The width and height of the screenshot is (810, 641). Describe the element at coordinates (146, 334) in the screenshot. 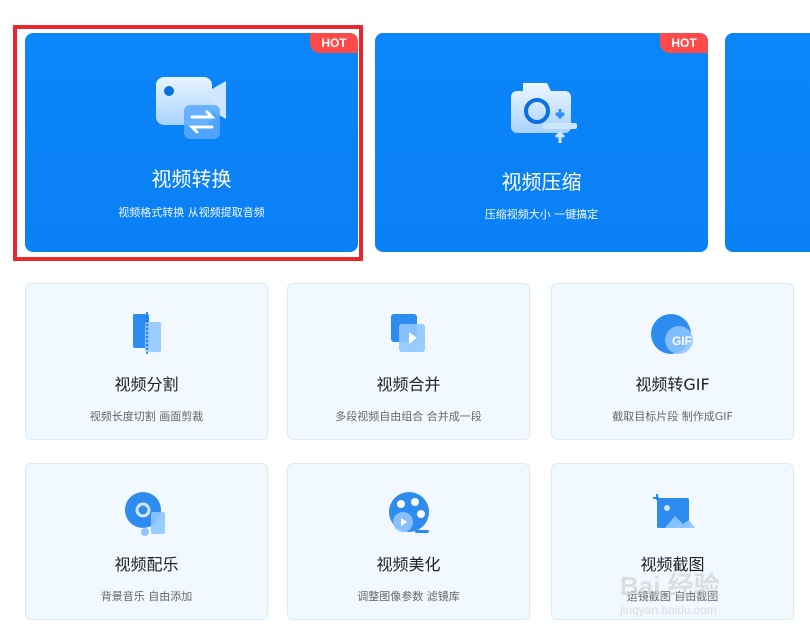

I see `video-split-icon` at that location.